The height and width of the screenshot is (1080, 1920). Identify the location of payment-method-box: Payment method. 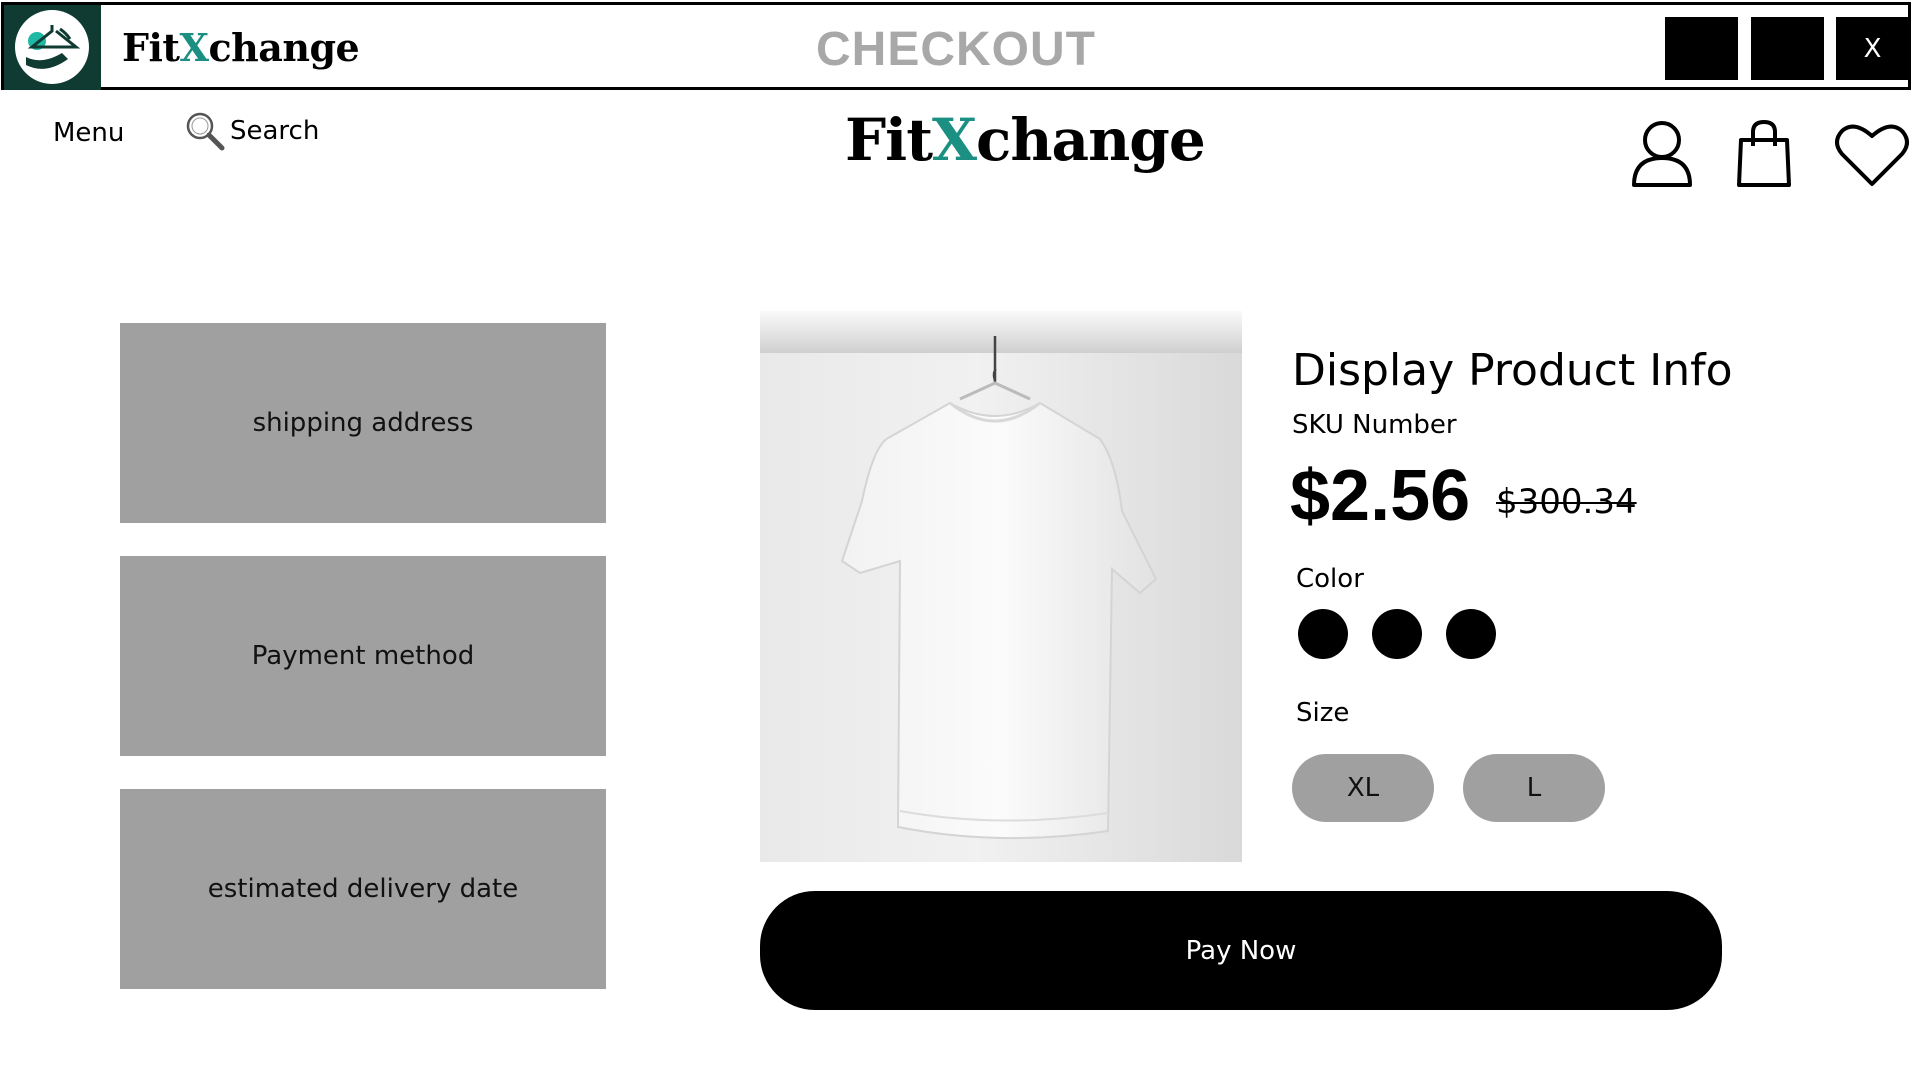
(363, 656).